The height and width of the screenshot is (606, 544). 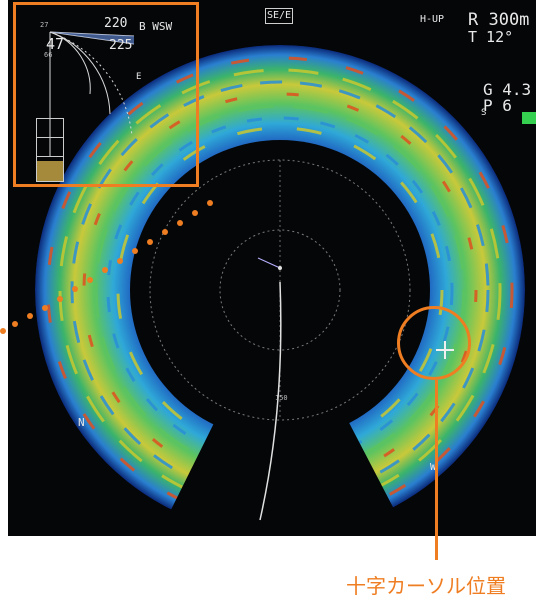 What do you see at coordinates (106, 94) in the screenshot?
I see `inset-highlight-box` at bounding box center [106, 94].